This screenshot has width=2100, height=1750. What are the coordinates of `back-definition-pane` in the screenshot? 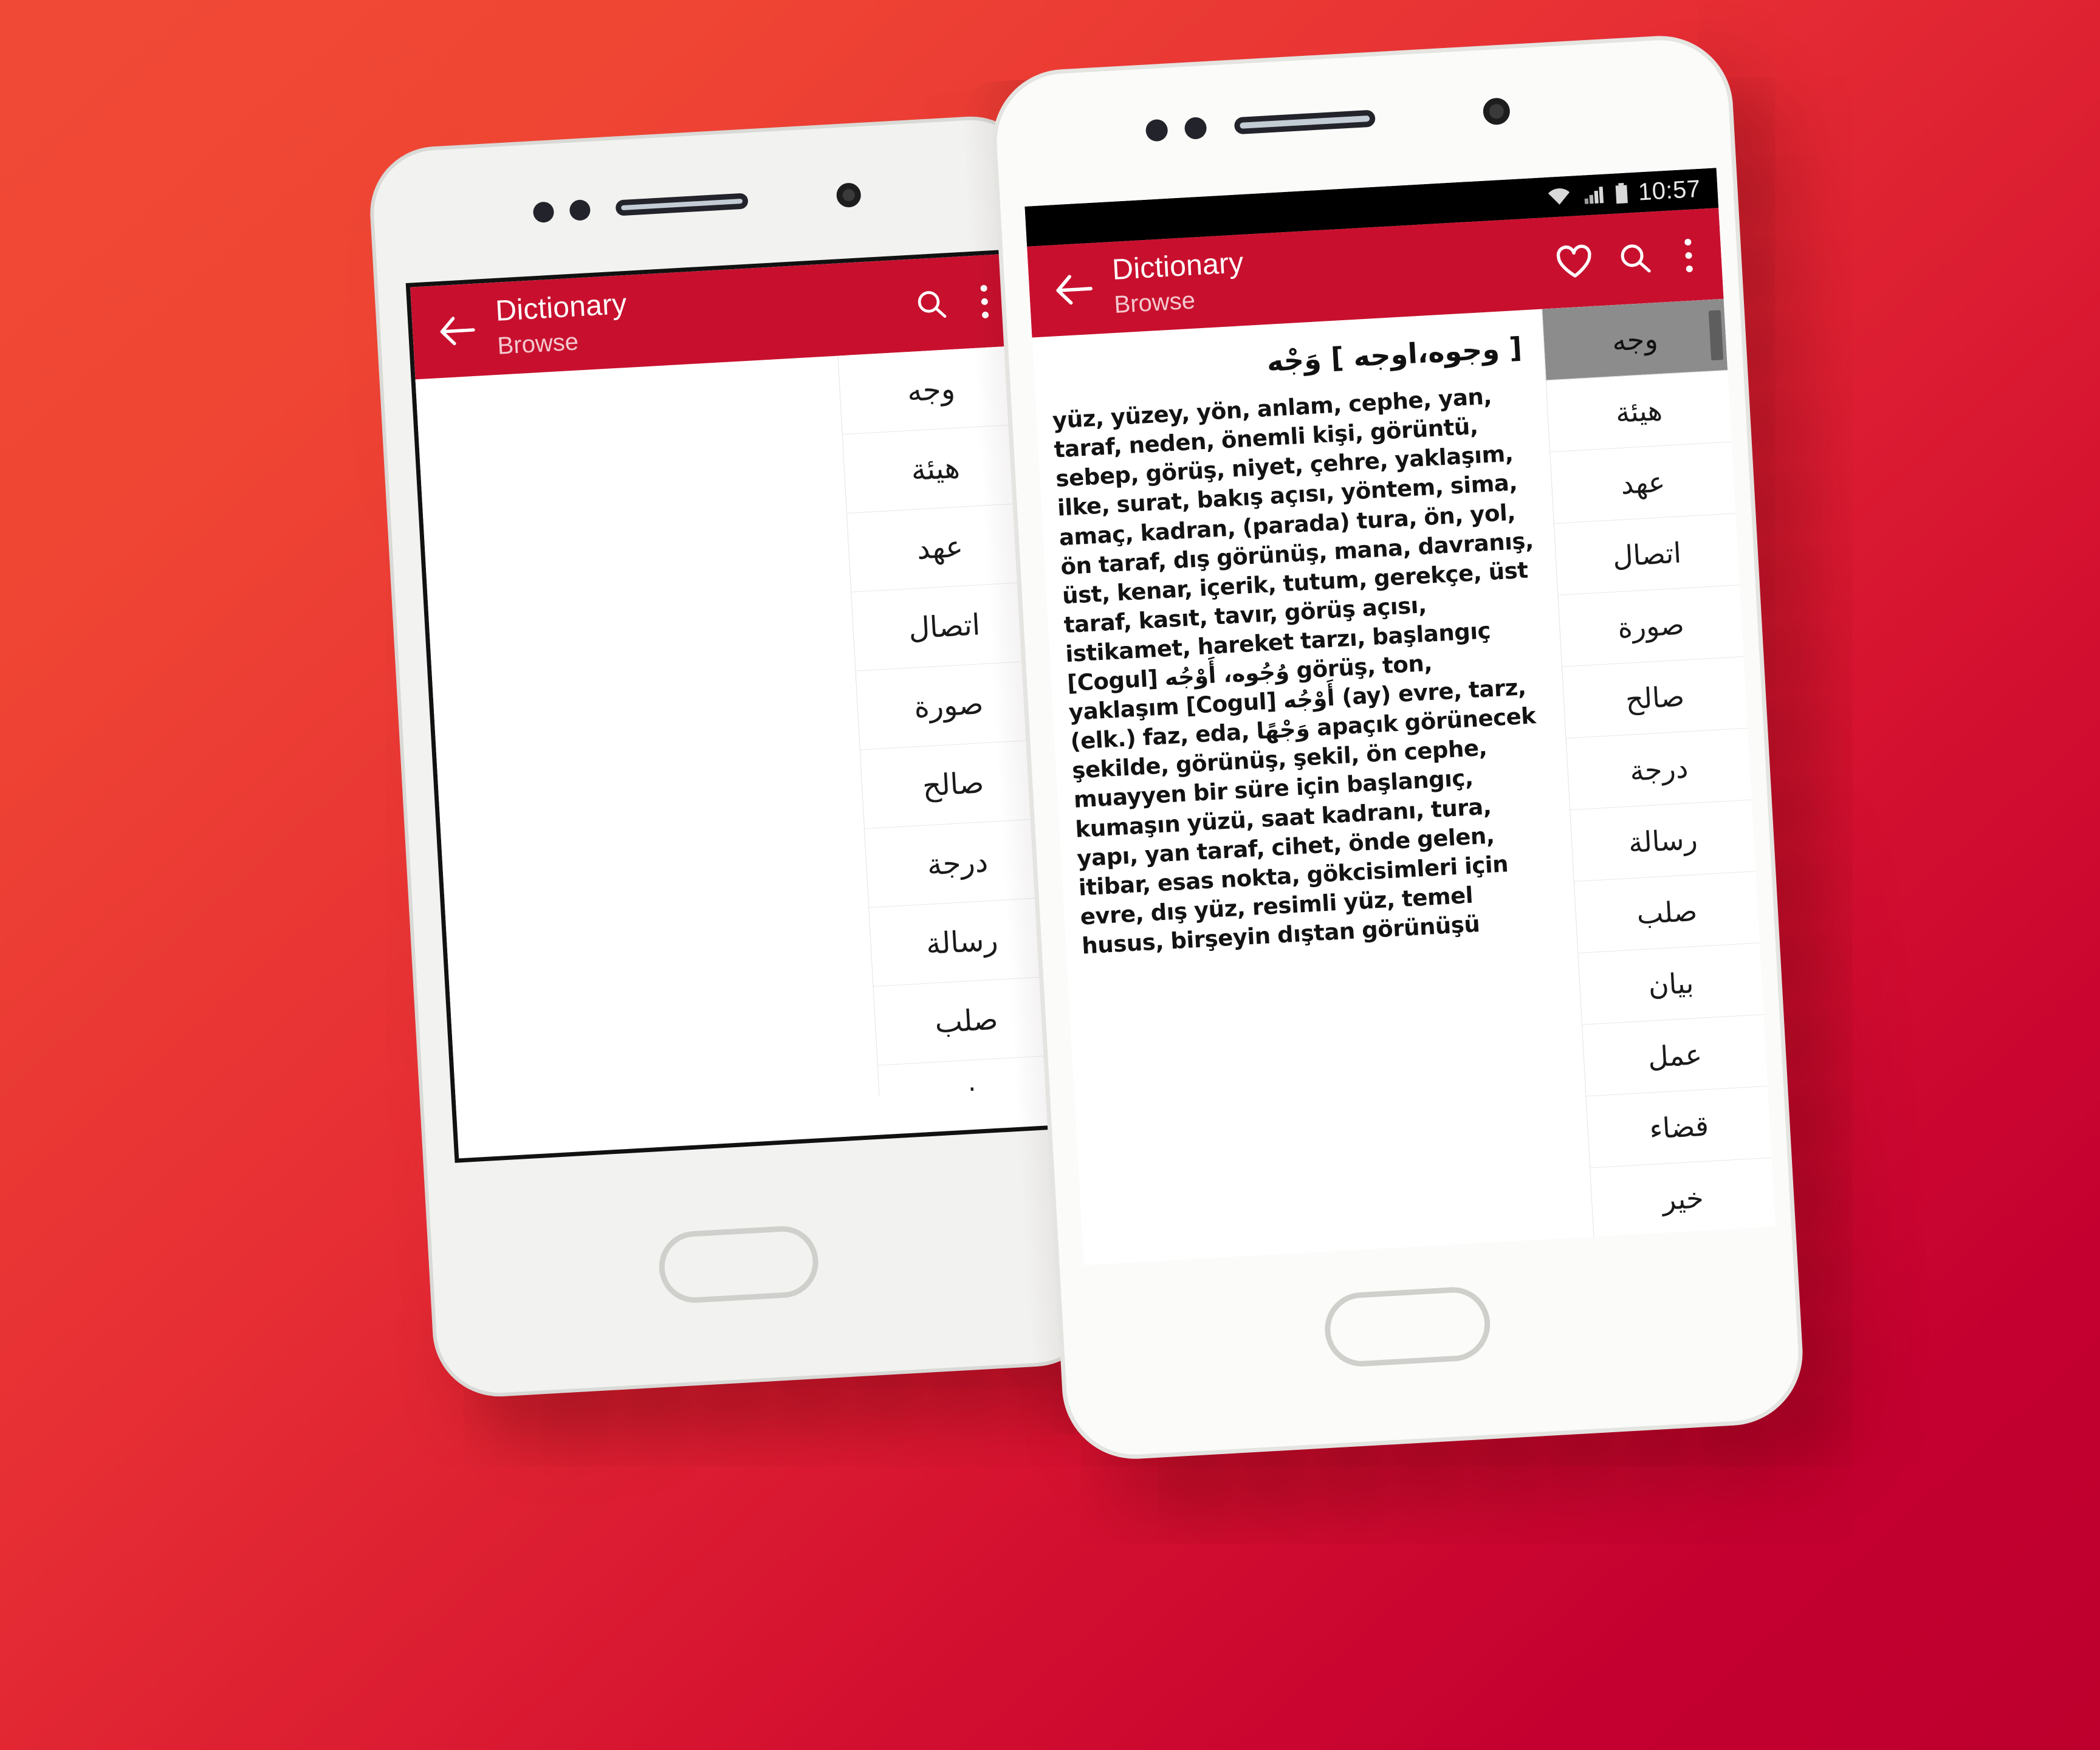 It's located at (647, 737).